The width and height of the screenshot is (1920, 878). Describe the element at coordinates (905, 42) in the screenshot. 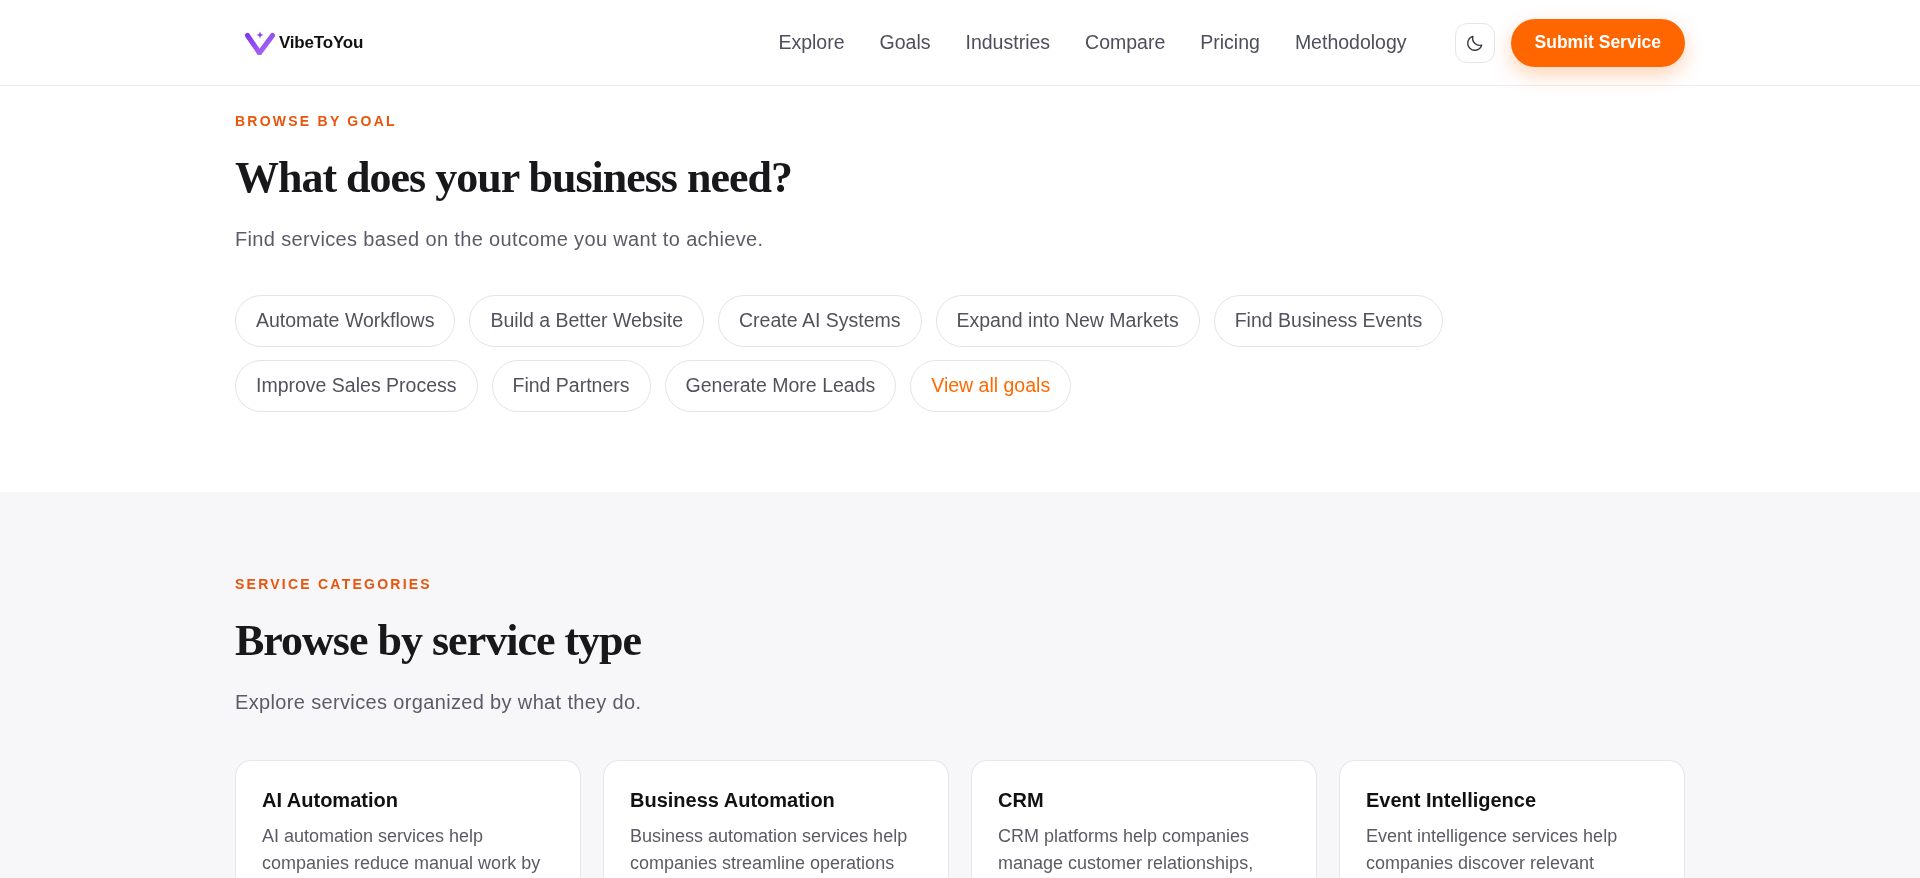

I see `nav-link: Goals` at that location.